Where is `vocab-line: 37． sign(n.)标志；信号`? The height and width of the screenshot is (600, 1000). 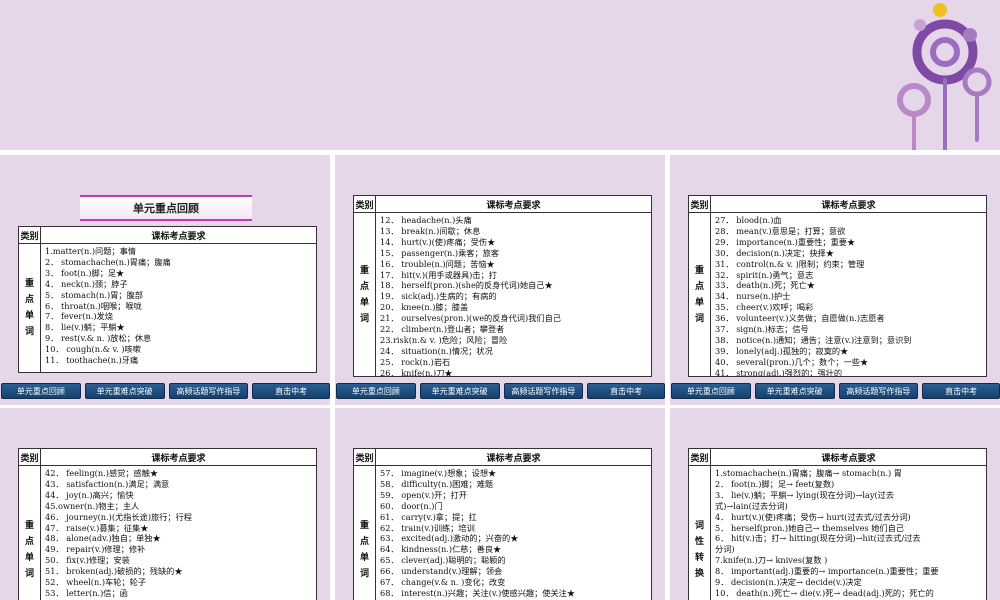 vocab-line: 37． sign(n.)标志；信号 is located at coordinates (762, 329).